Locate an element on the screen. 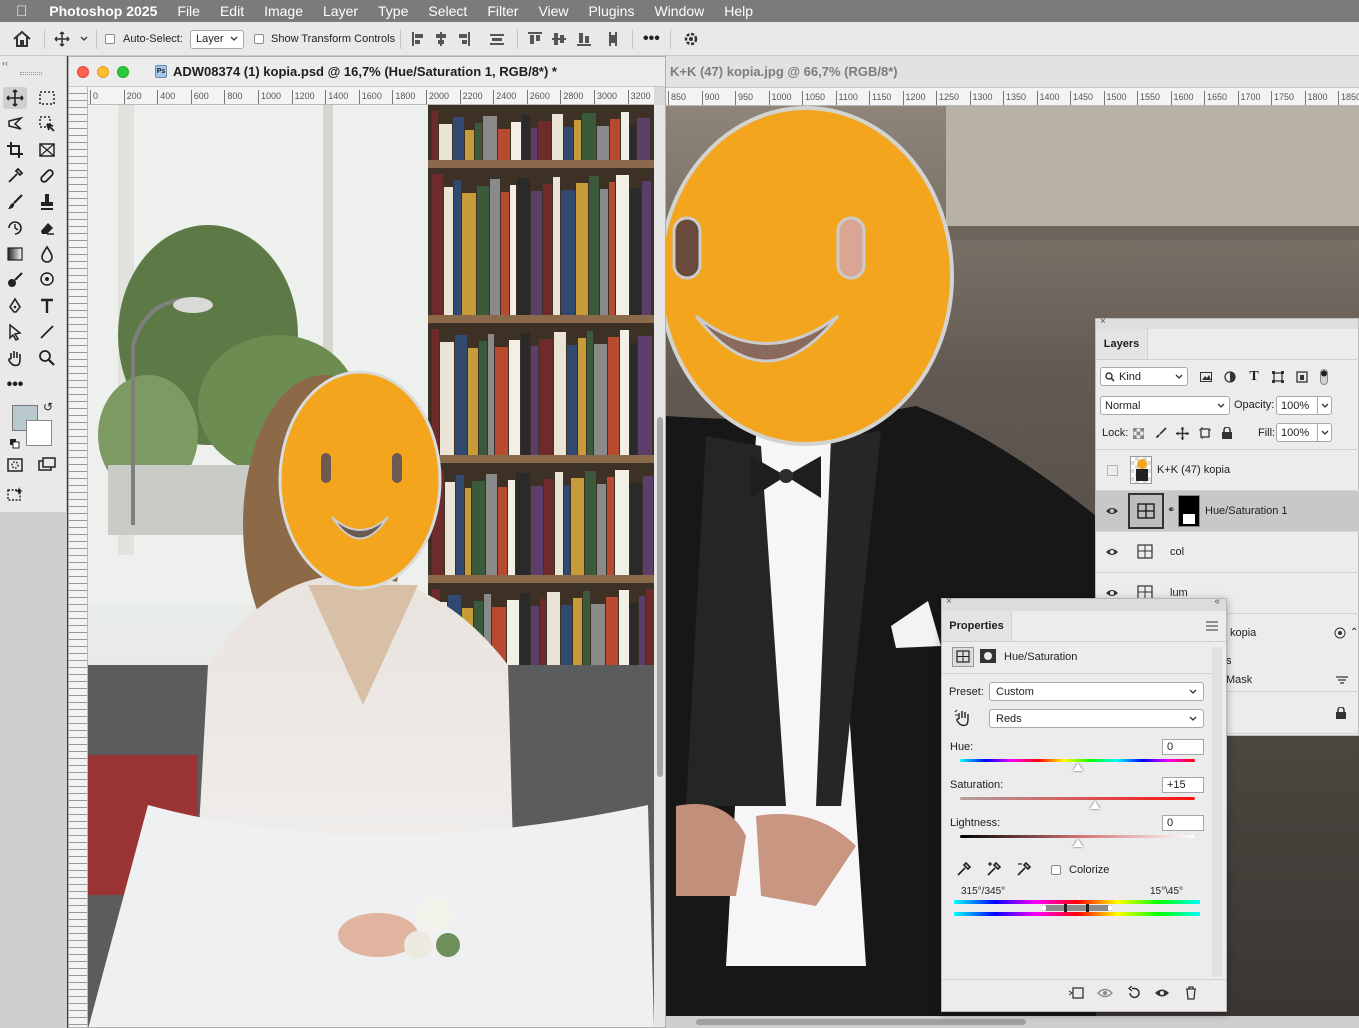 The image size is (1359, 1028). background-color-swatch is located at coordinates (39, 433).